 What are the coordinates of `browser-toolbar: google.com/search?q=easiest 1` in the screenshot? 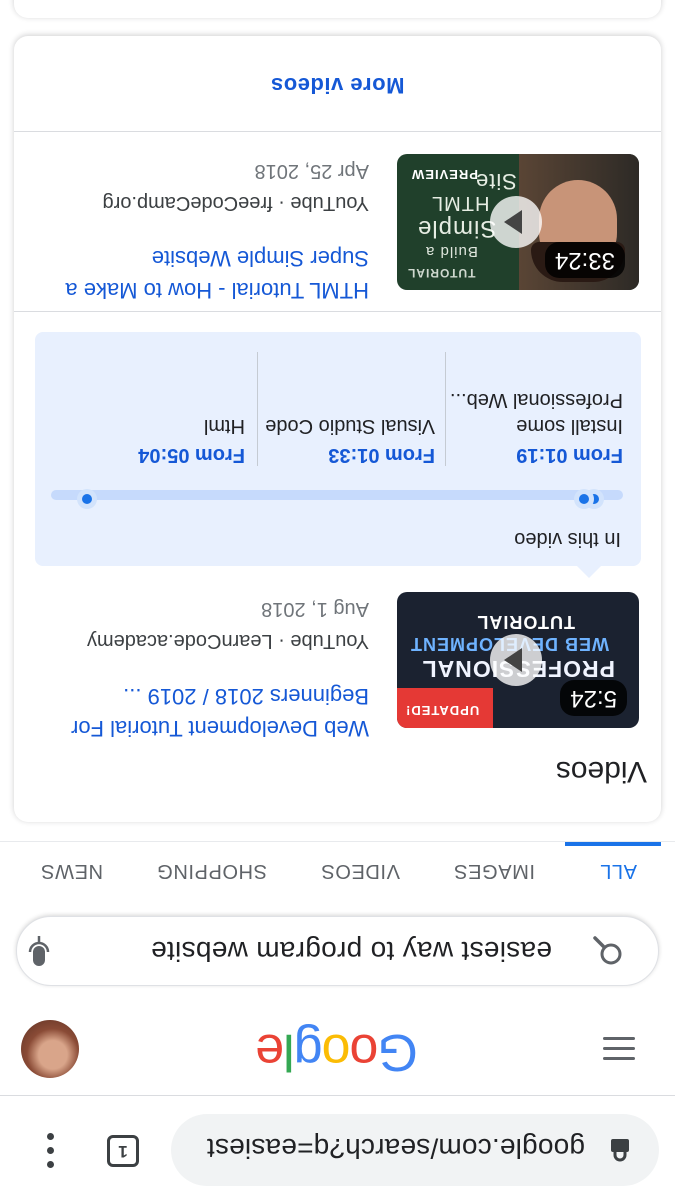 It's located at (337, 1147).